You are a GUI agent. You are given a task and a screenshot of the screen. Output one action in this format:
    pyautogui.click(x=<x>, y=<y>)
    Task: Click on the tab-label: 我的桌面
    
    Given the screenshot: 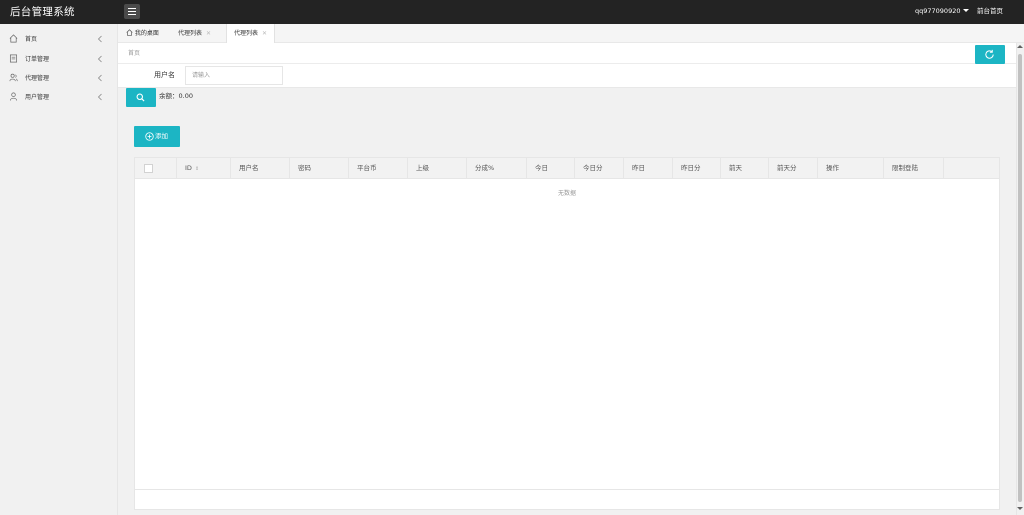 What is the action you would take?
    pyautogui.click(x=146, y=33)
    